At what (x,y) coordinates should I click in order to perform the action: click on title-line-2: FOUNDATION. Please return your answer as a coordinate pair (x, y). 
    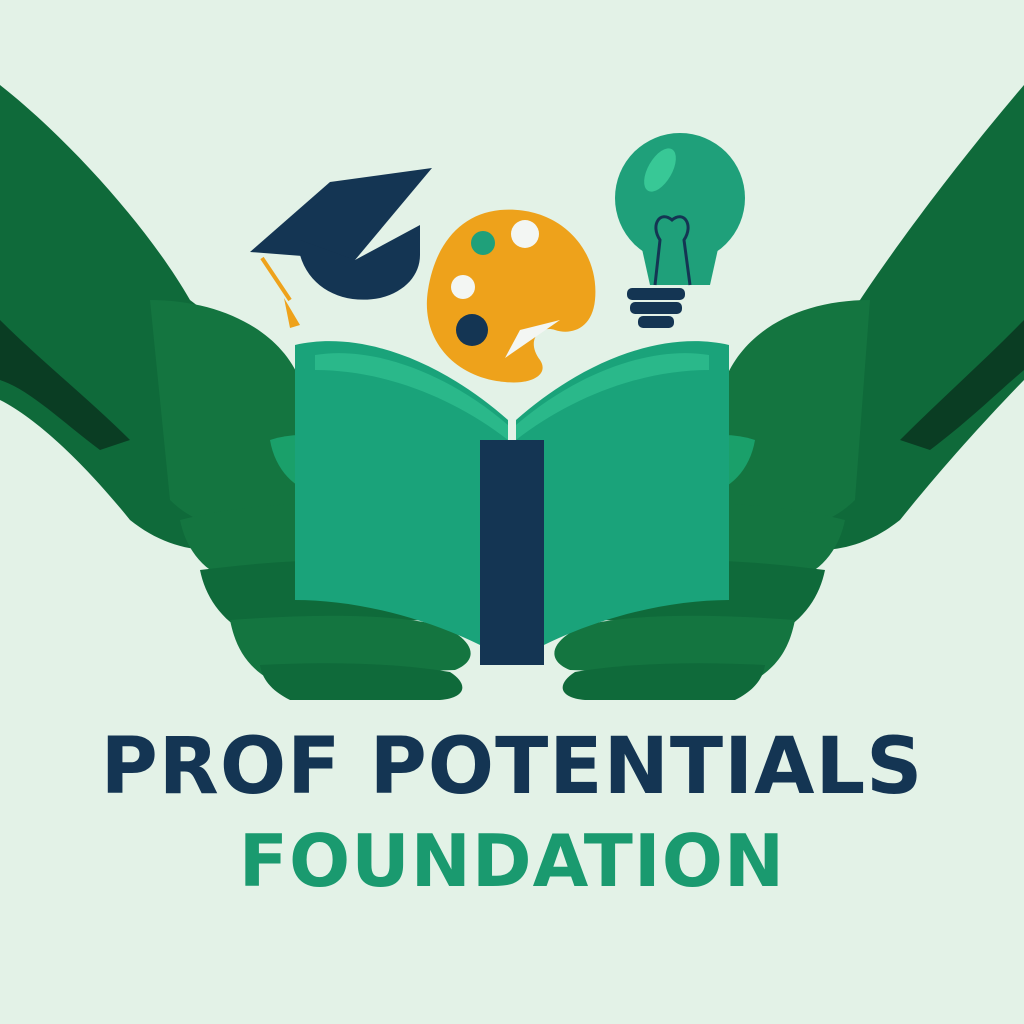
    Looking at the image, I should click on (512, 861).